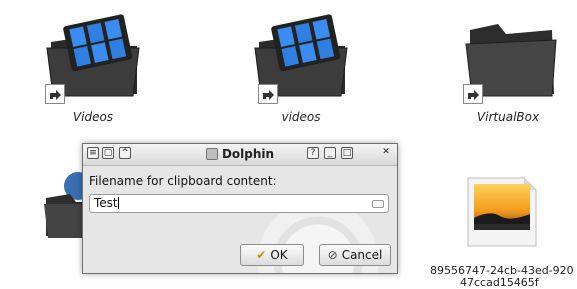  What do you see at coordinates (93, 117) in the screenshot?
I see `desktop-item-label: Videos` at bounding box center [93, 117].